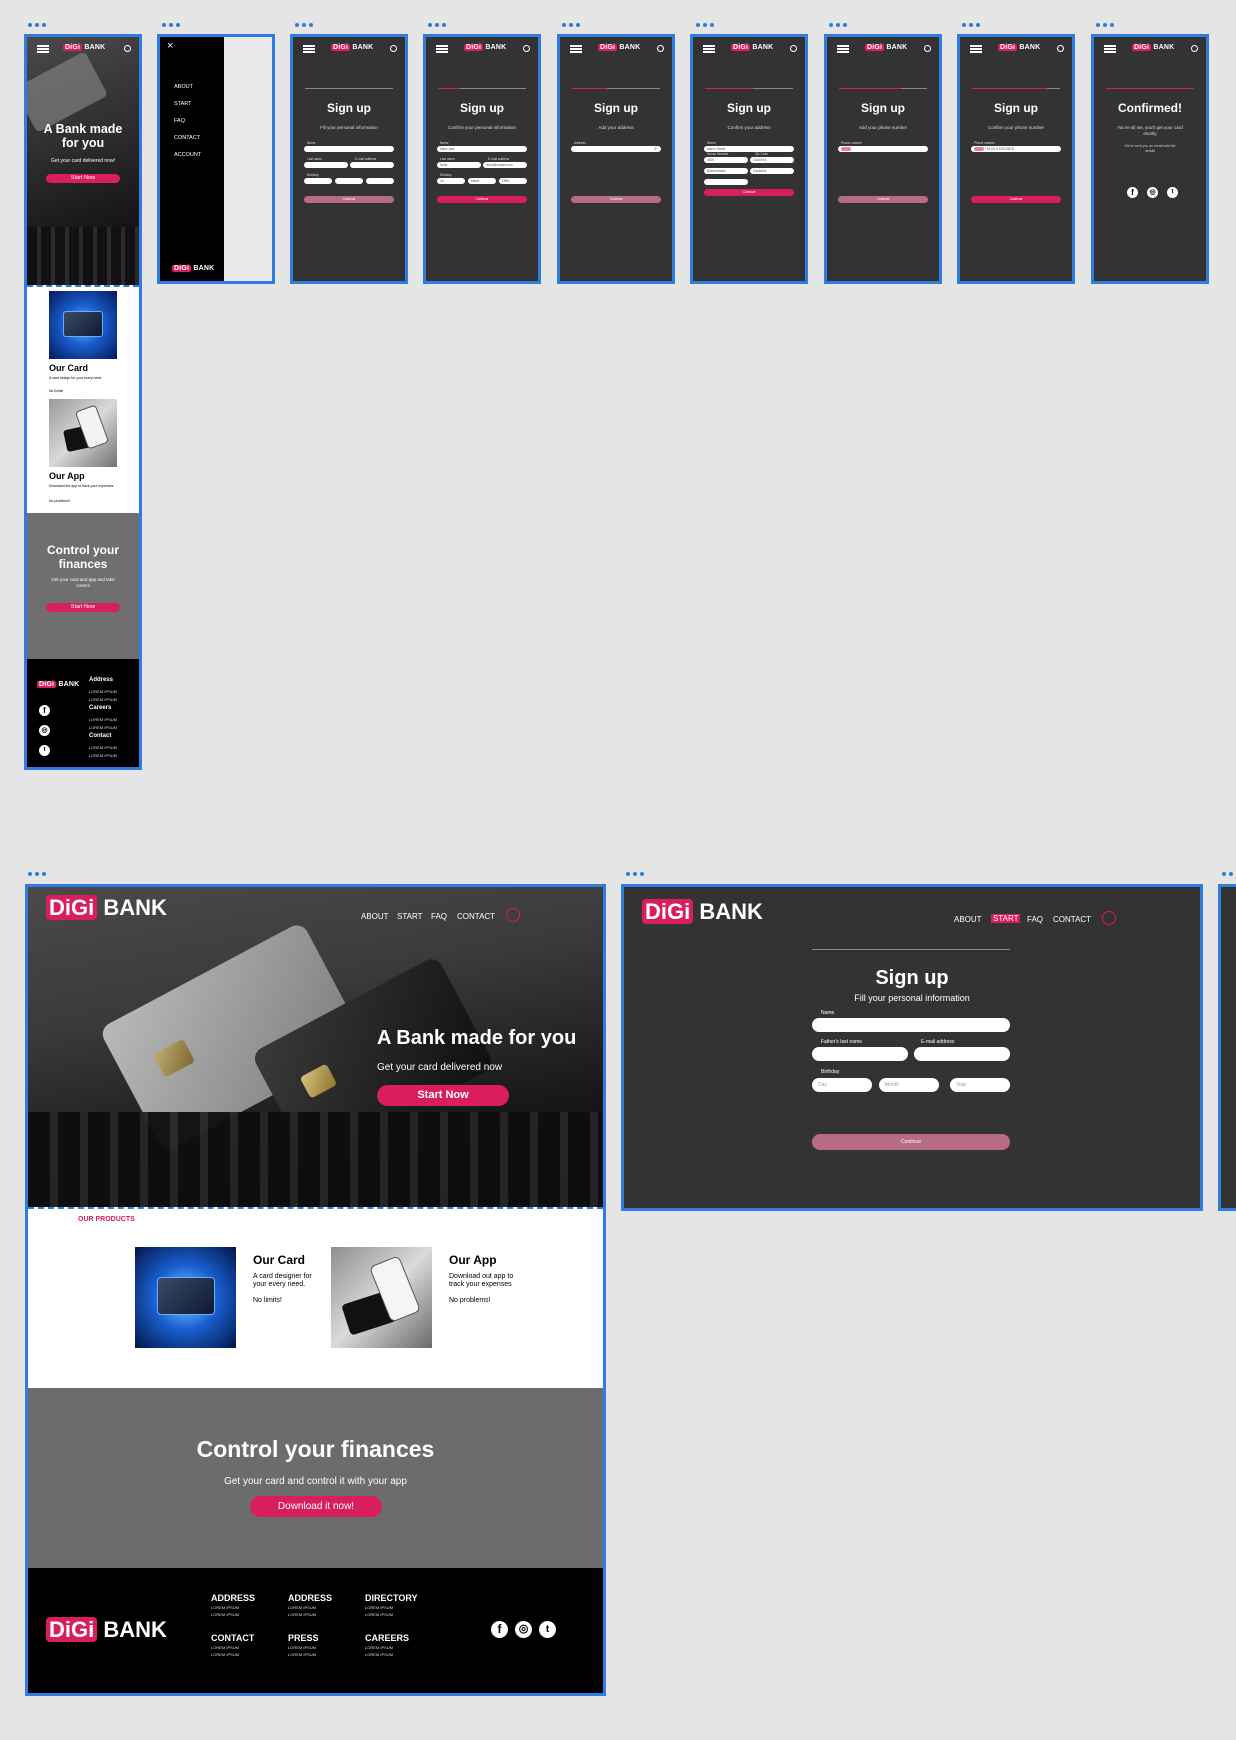 This screenshot has width=1236, height=1740. I want to click on year-input: 1990, so click(513, 181).